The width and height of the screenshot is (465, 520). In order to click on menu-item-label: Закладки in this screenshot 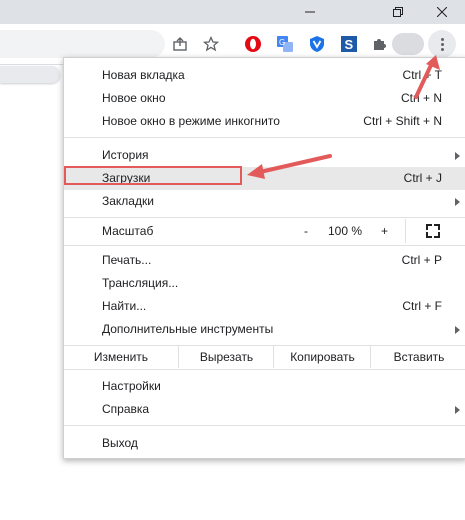, I will do `click(128, 201)`.